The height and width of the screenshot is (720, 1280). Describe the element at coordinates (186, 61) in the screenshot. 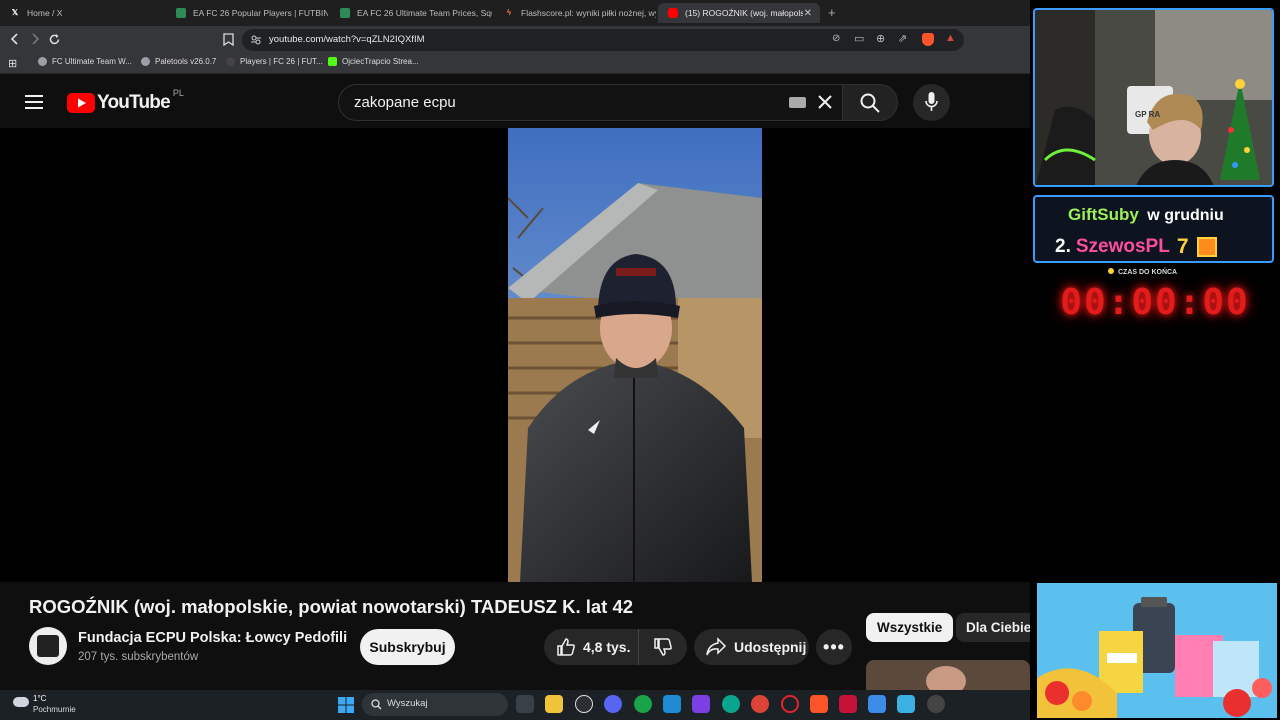

I see `bookmark-label: Paletools v26.0.7` at that location.